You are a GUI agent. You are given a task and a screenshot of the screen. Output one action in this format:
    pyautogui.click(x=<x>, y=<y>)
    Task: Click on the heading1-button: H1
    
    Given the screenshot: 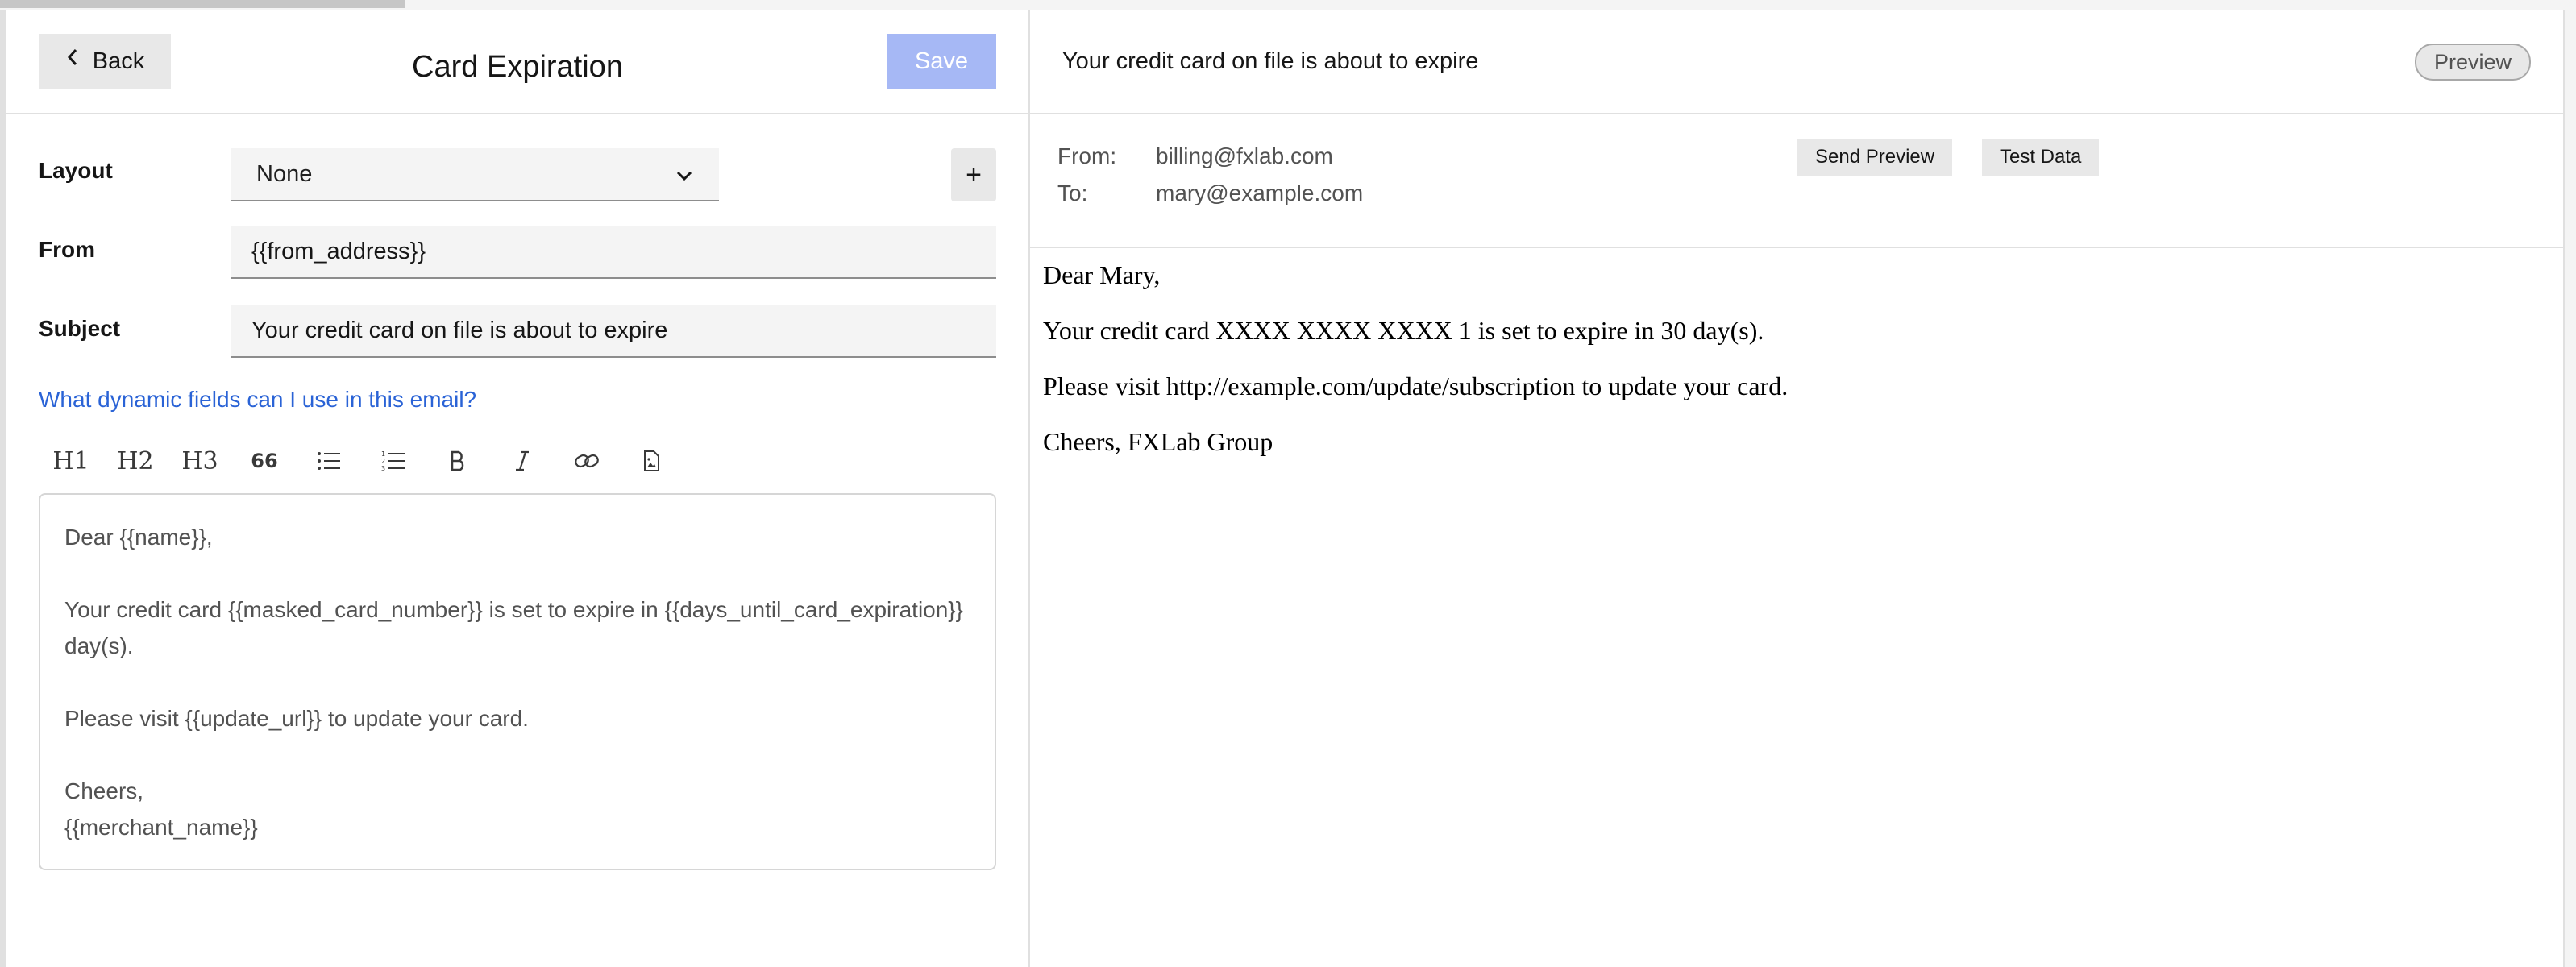 What is the action you would take?
    pyautogui.click(x=71, y=461)
    